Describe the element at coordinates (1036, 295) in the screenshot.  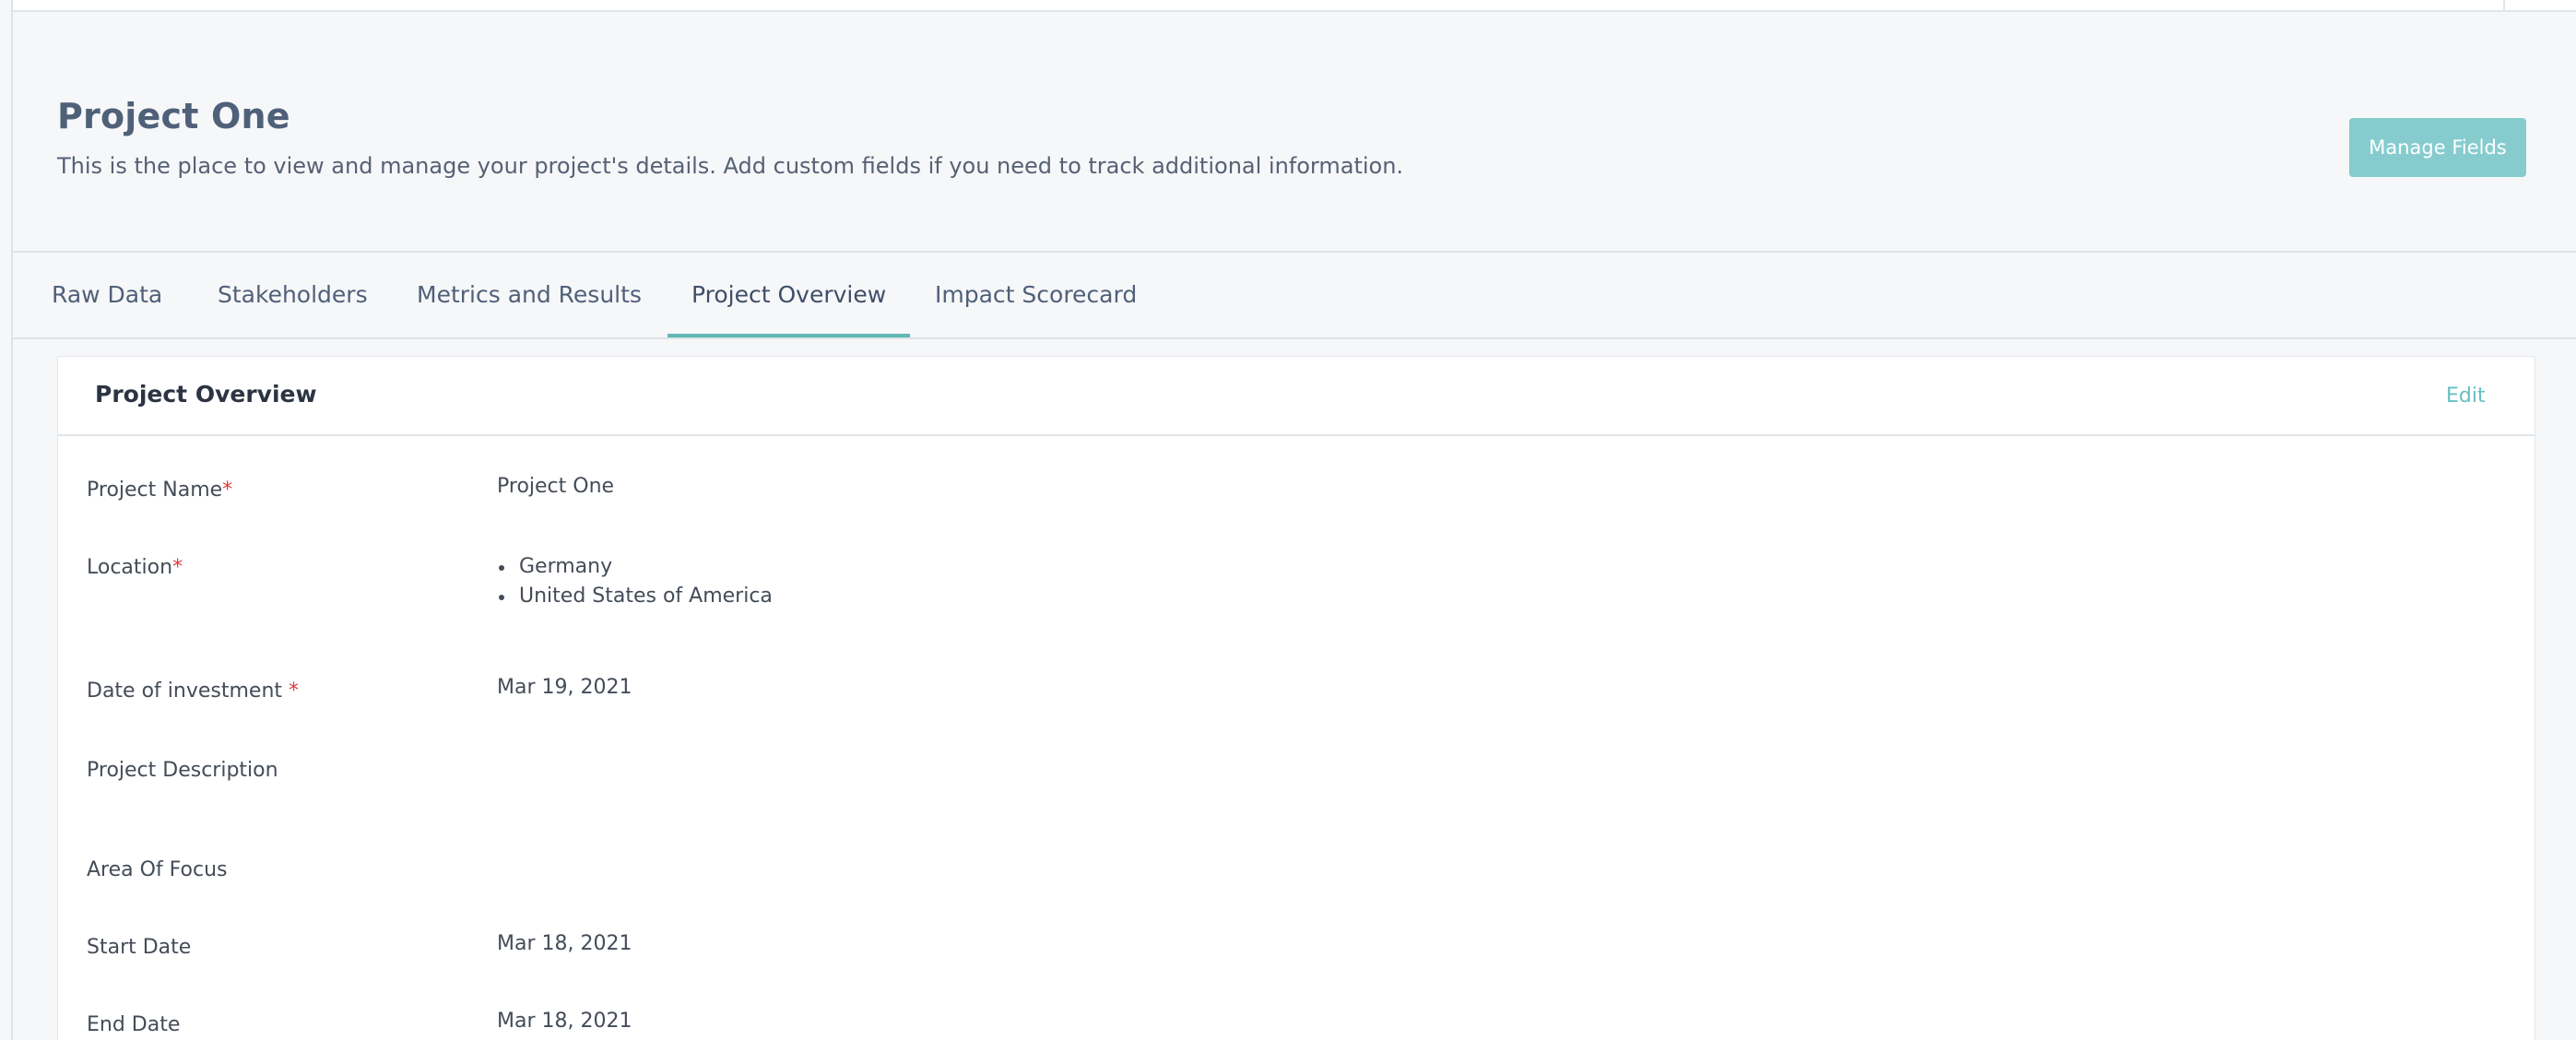
I see `tab-impact-scorecard: Impact Scorecard` at that location.